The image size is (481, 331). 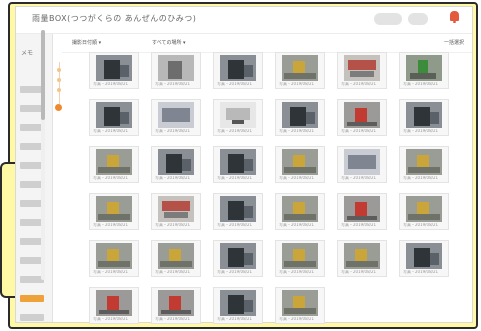 I want to click on scrollbar-thumb, so click(x=43, y=75).